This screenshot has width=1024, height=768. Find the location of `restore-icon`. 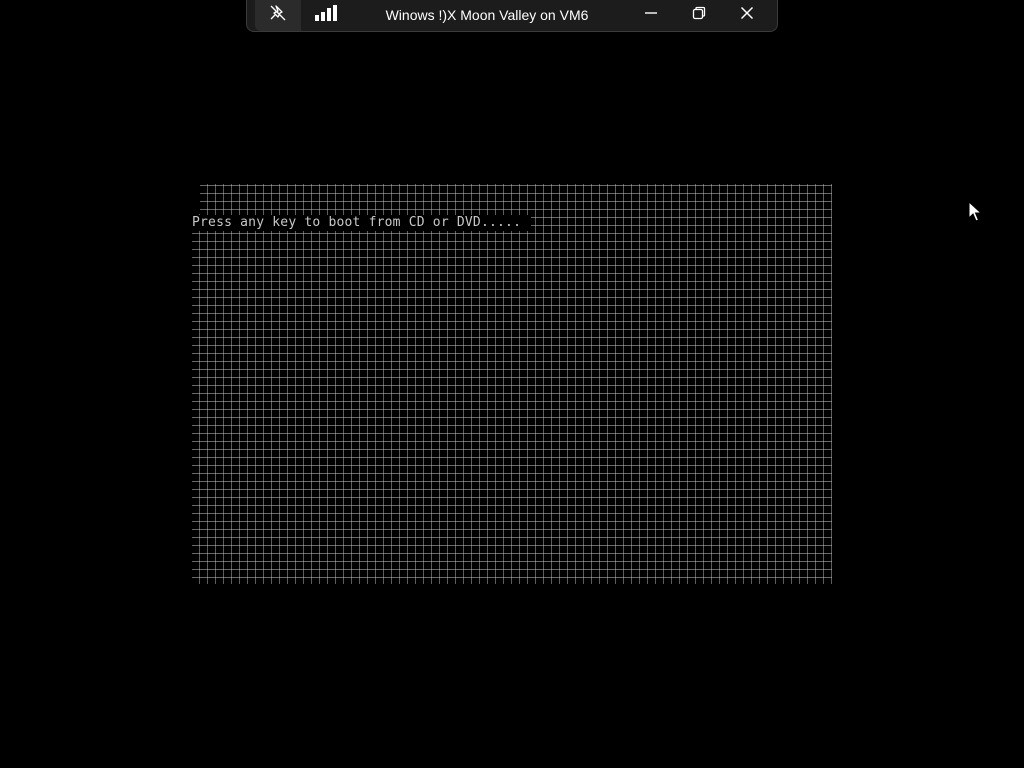

restore-icon is located at coordinates (699, 15).